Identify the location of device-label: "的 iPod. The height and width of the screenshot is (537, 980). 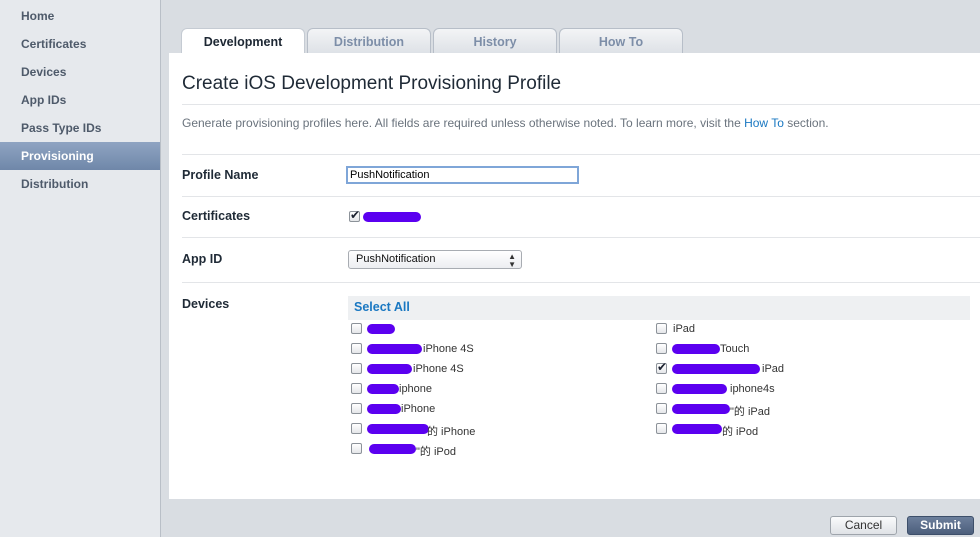
(436, 452).